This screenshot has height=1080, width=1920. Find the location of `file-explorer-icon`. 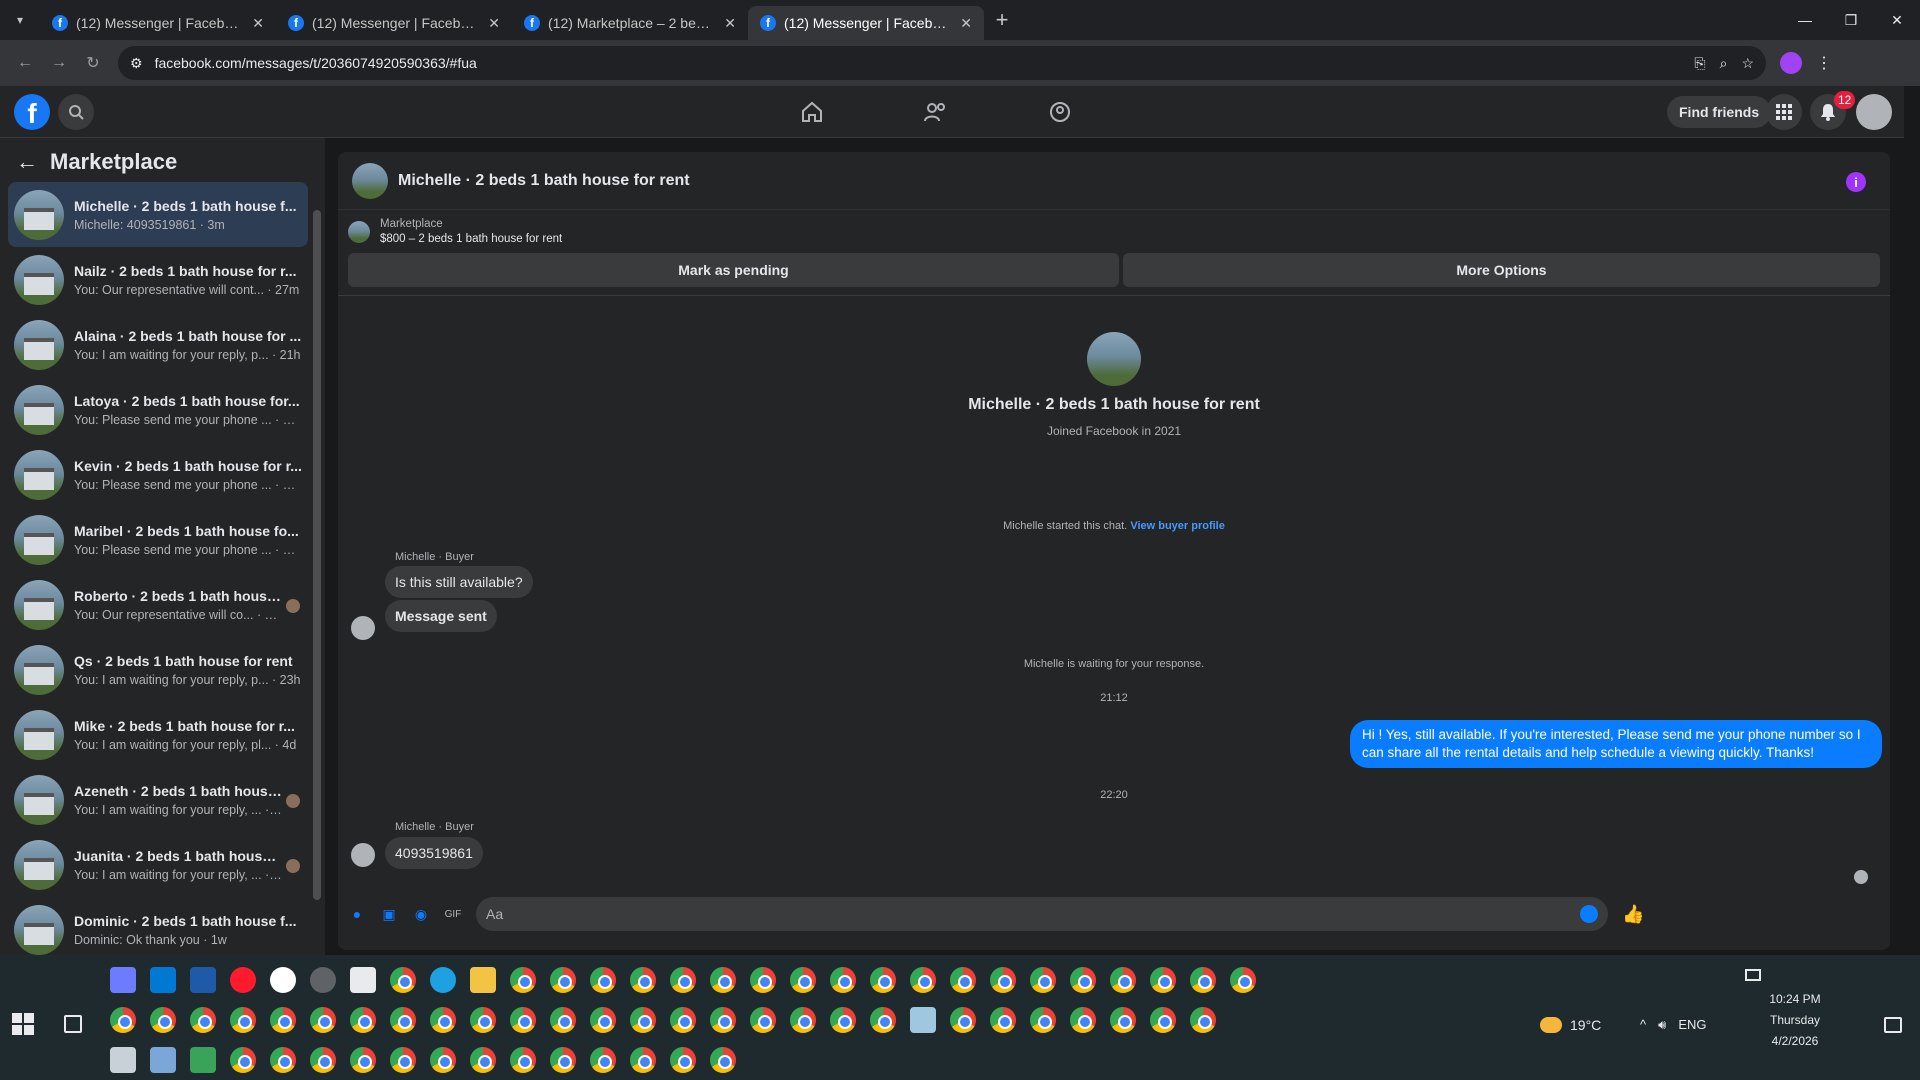

file-explorer-icon is located at coordinates (483, 980).